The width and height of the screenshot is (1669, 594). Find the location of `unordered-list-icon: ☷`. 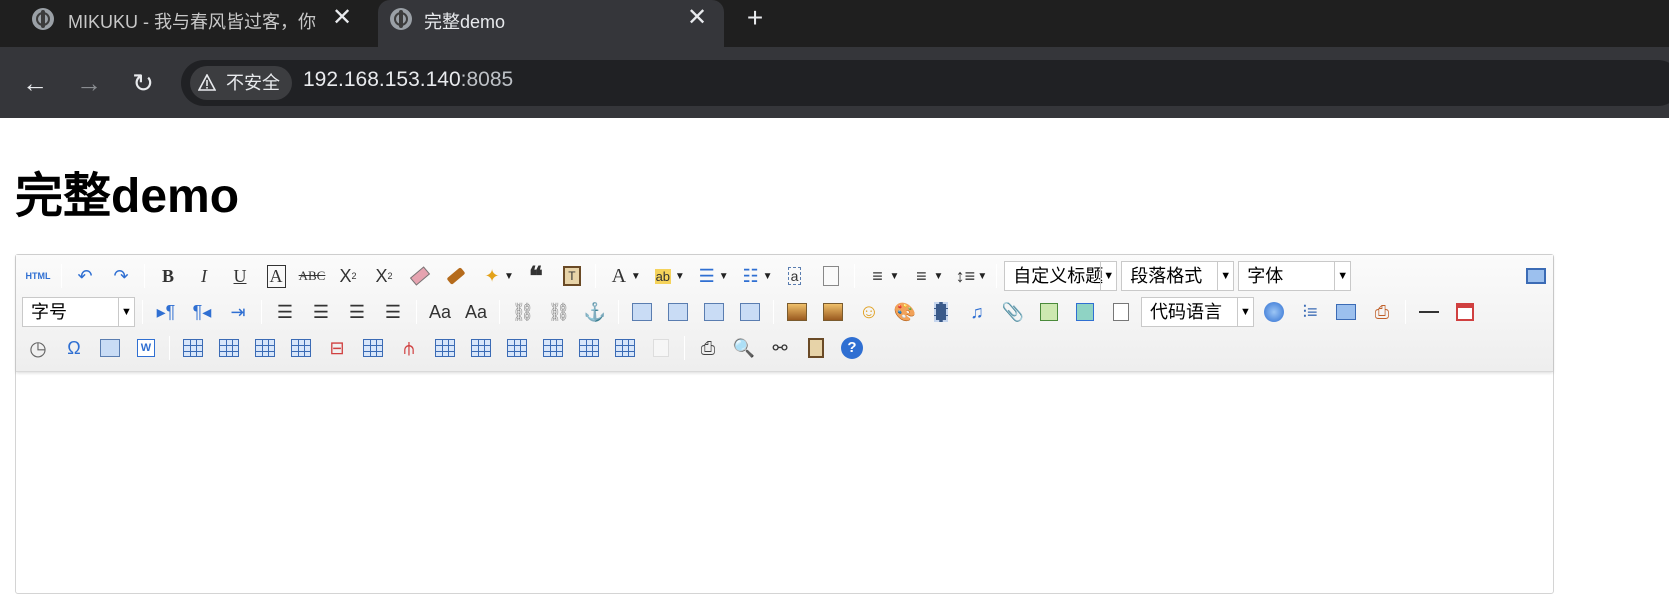

unordered-list-icon: ☷ is located at coordinates (751, 276).